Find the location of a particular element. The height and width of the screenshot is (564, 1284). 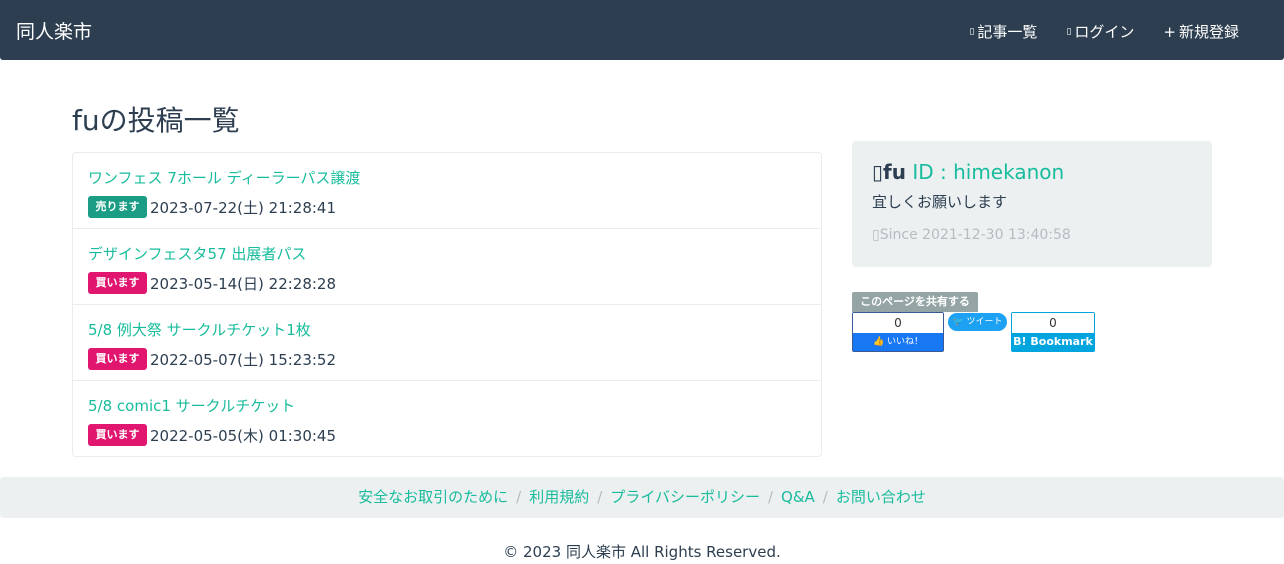

nav-article-list: ▯ 記事一覧 is located at coordinates (1003, 31).